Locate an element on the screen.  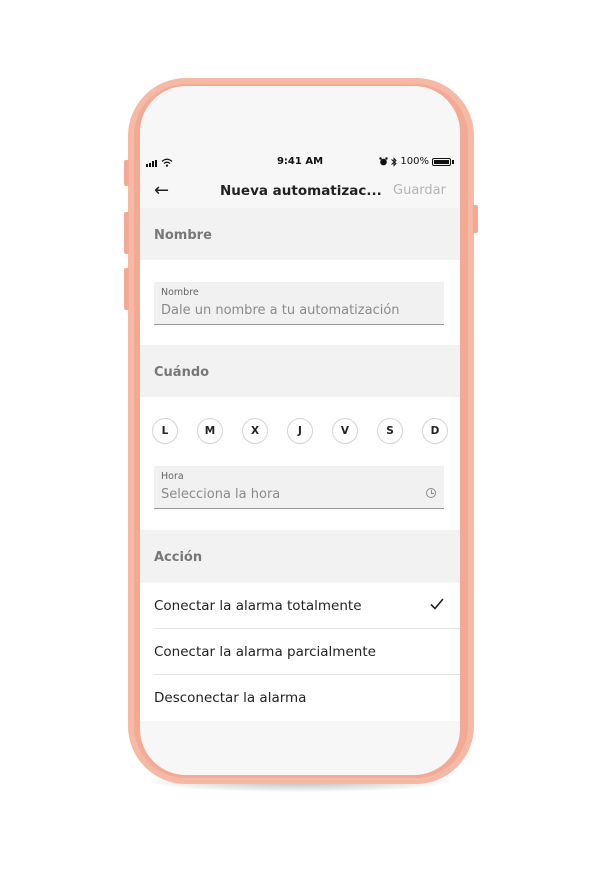
save-button: Guardar is located at coordinates (419, 190).